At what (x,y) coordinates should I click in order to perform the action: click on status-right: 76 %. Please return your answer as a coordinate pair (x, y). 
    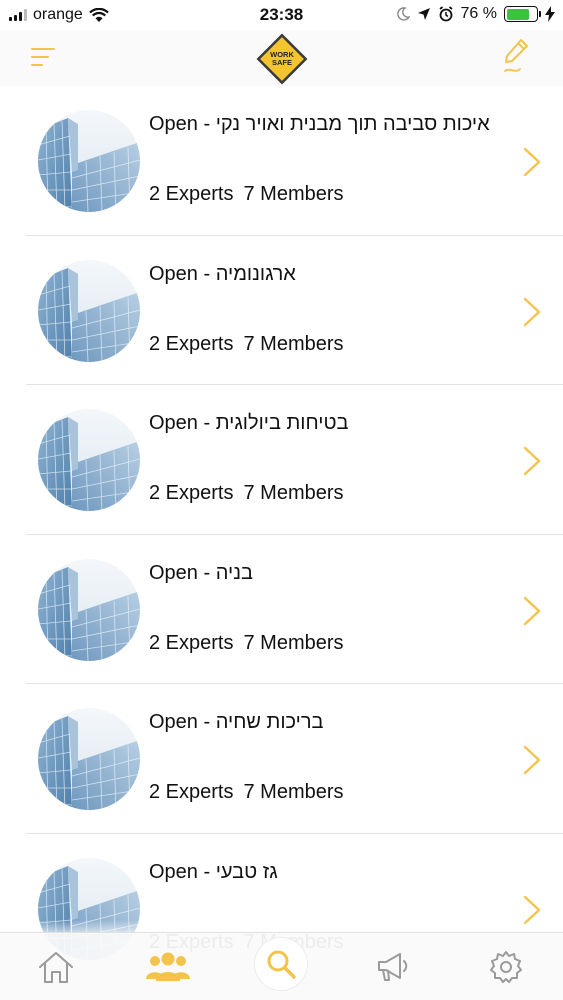
    Looking at the image, I should click on (475, 14).